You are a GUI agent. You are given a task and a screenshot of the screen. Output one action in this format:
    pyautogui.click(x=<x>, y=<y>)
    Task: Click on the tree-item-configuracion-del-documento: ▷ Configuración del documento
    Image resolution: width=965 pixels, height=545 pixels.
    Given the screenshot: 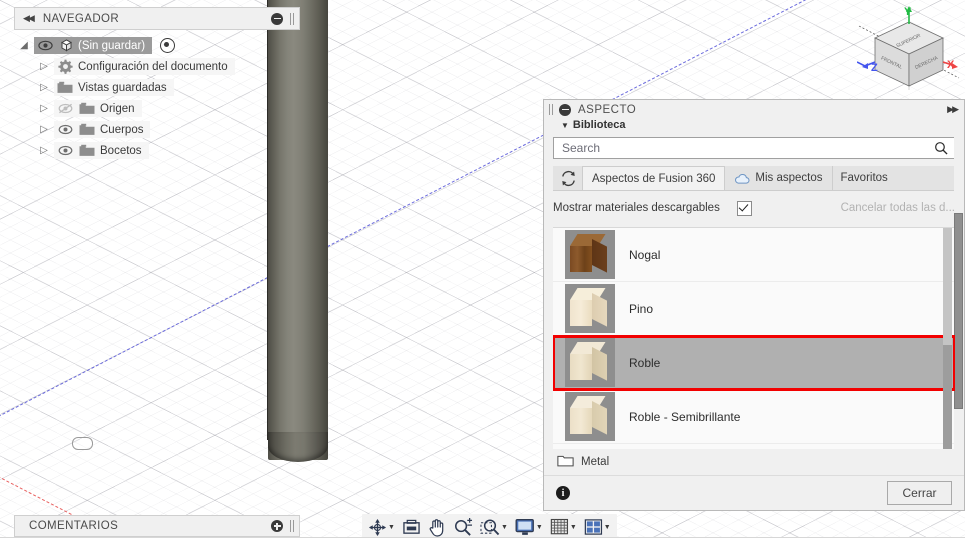 What is the action you would take?
    pyautogui.click(x=157, y=66)
    